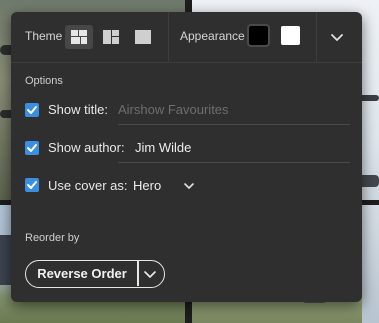 The image size is (379, 323). I want to click on panel-toolbar: Theme Appearance, so click(186, 37).